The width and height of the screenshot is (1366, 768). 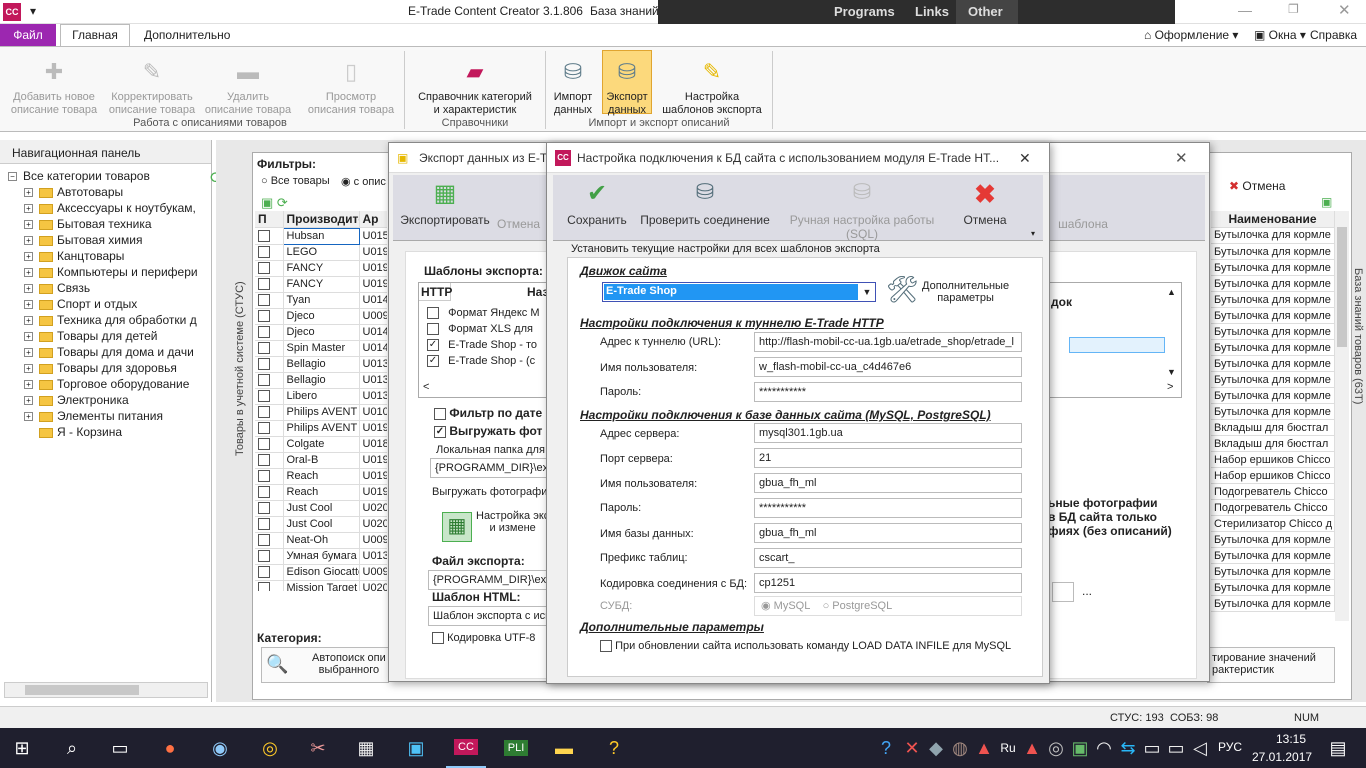 I want to click on dialog-close-icon: ✕, so click(x=1025, y=158).